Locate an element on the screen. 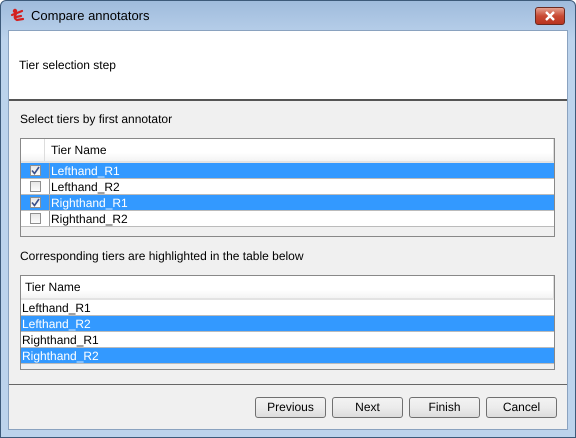  wizard-button: Next is located at coordinates (367, 407).